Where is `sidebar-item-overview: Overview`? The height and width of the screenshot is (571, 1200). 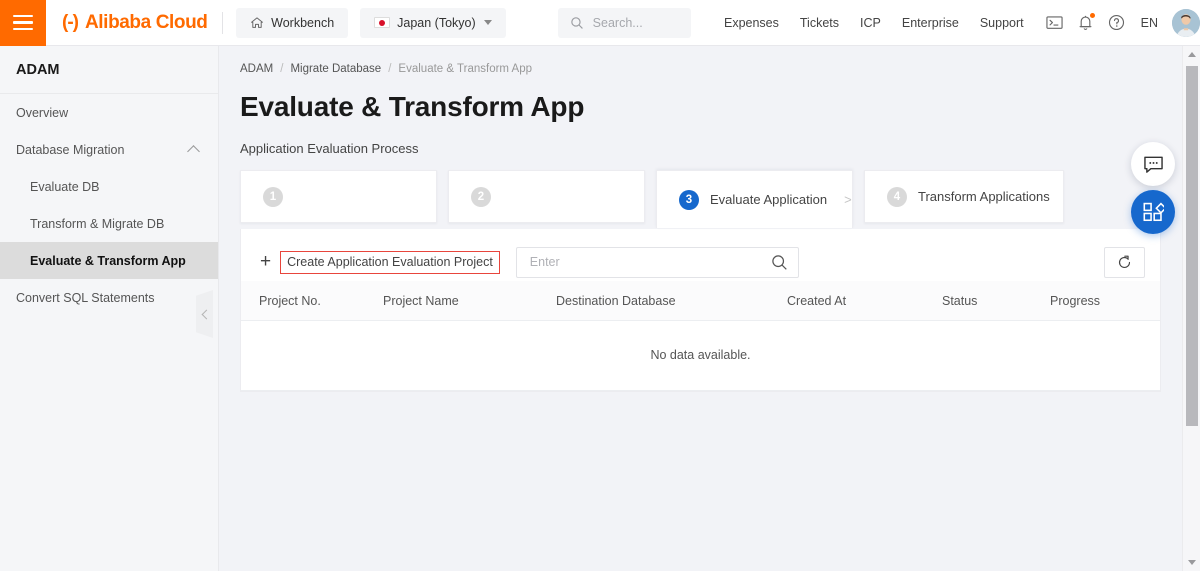 sidebar-item-overview: Overview is located at coordinates (109, 112).